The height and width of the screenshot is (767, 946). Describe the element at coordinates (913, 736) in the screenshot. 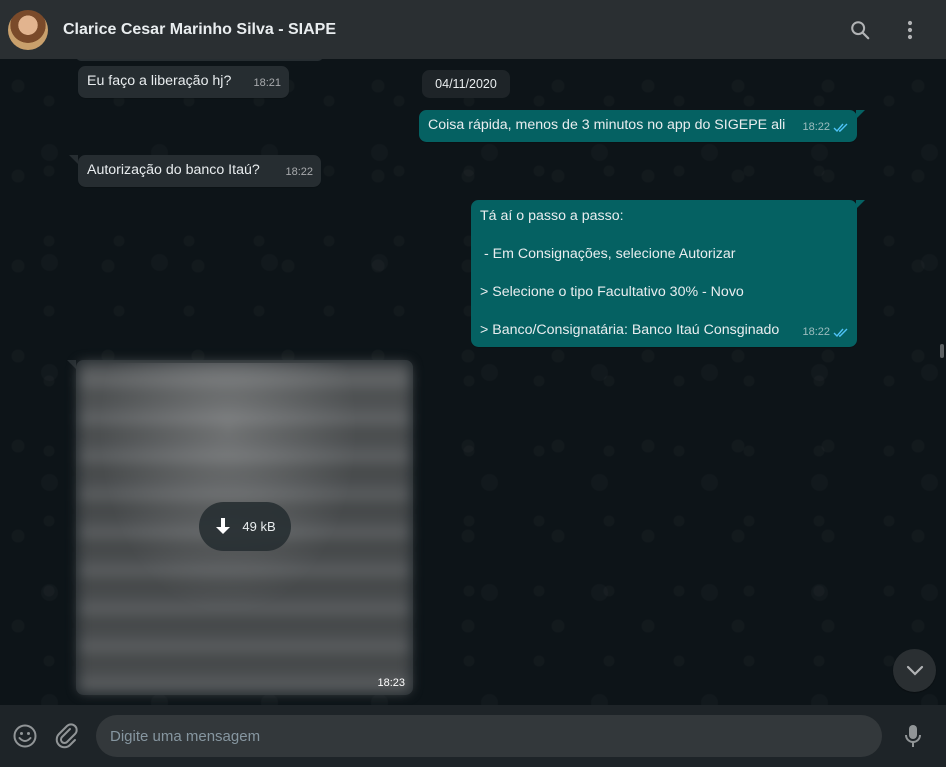

I see `microphone-icon` at that location.